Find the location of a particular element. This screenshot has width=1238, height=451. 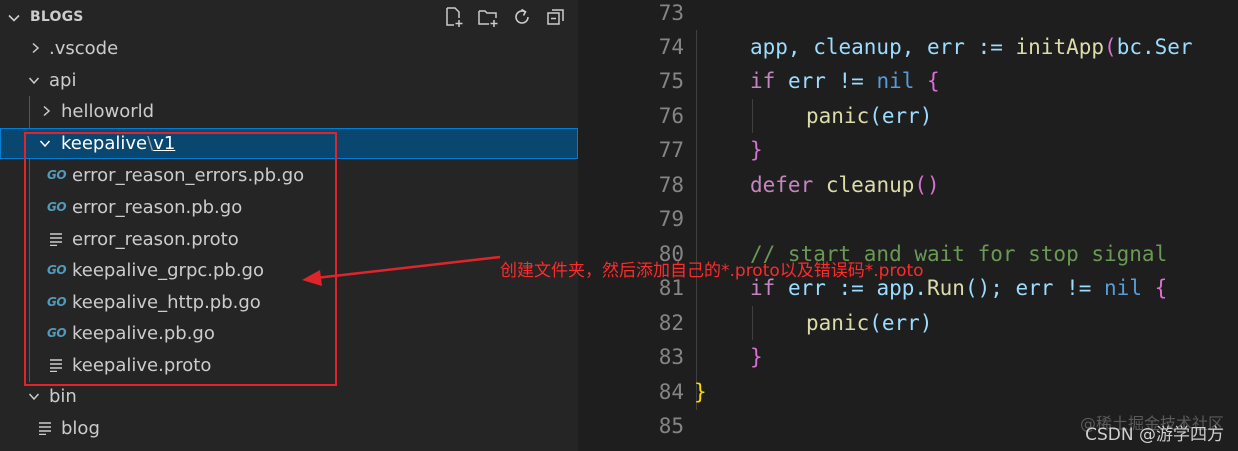

line-number: 82 is located at coordinates (671, 323).